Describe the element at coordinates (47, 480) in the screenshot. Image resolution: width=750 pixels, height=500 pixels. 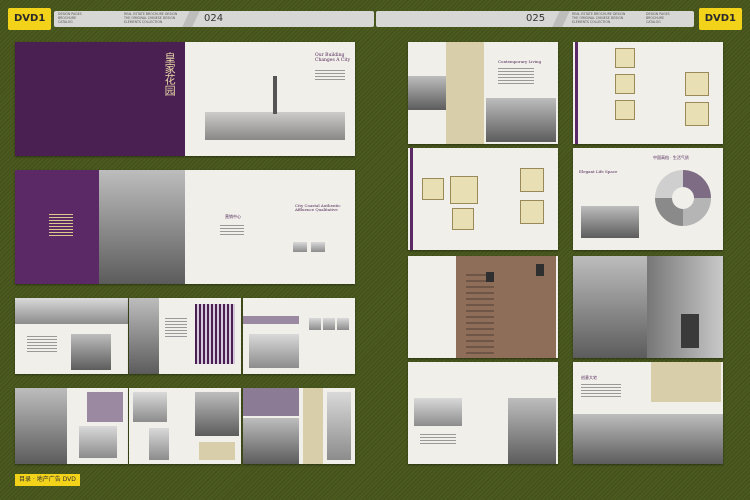
I see `footer-label: 目录 · 地产广告 DVD` at that location.